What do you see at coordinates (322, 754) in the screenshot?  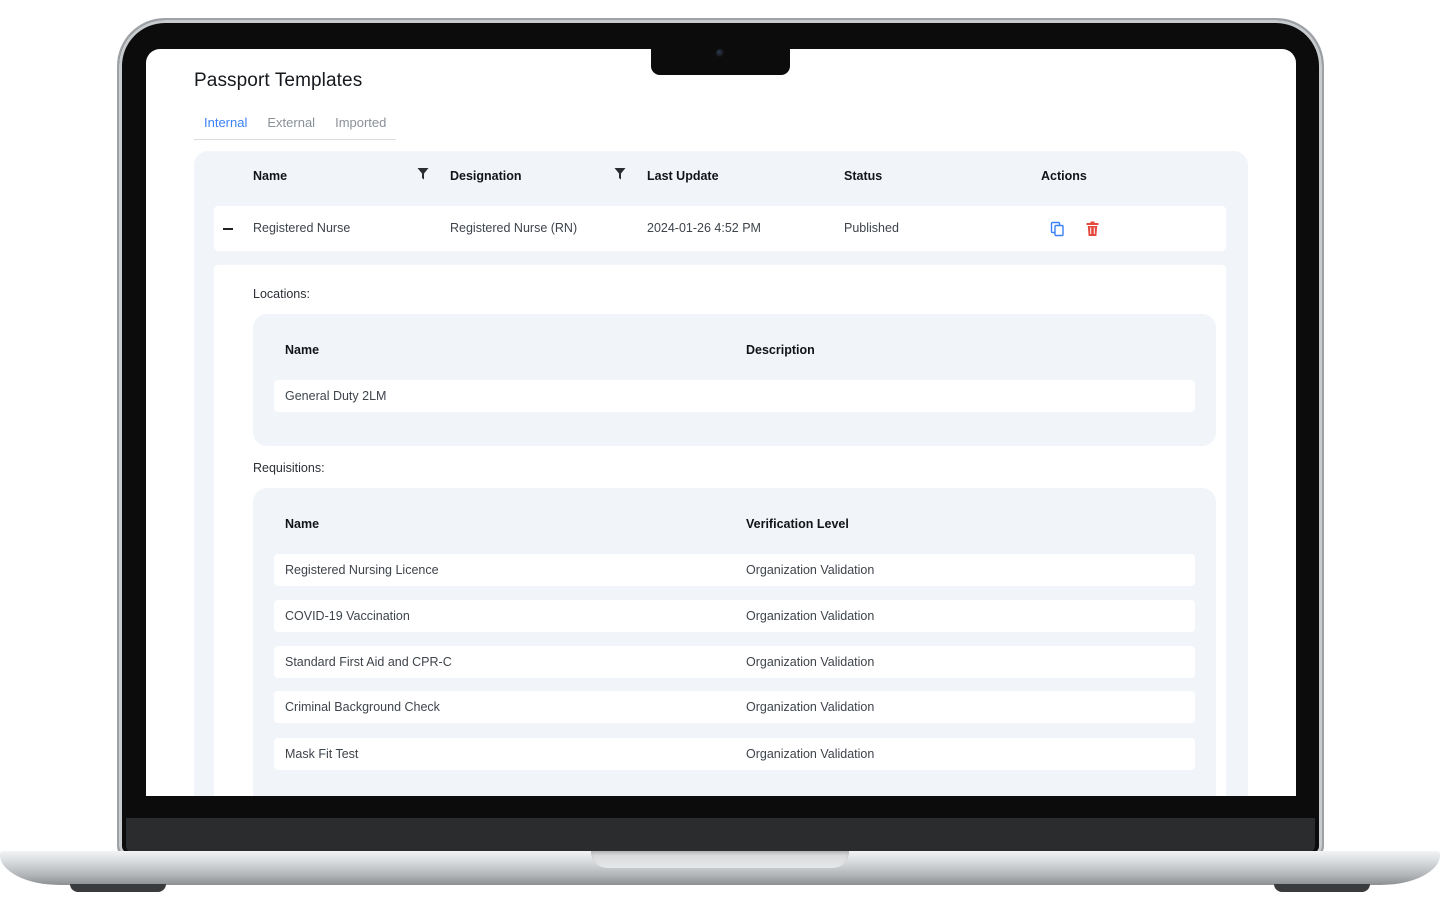 I see `requisition-name: Mask Fit Test` at bounding box center [322, 754].